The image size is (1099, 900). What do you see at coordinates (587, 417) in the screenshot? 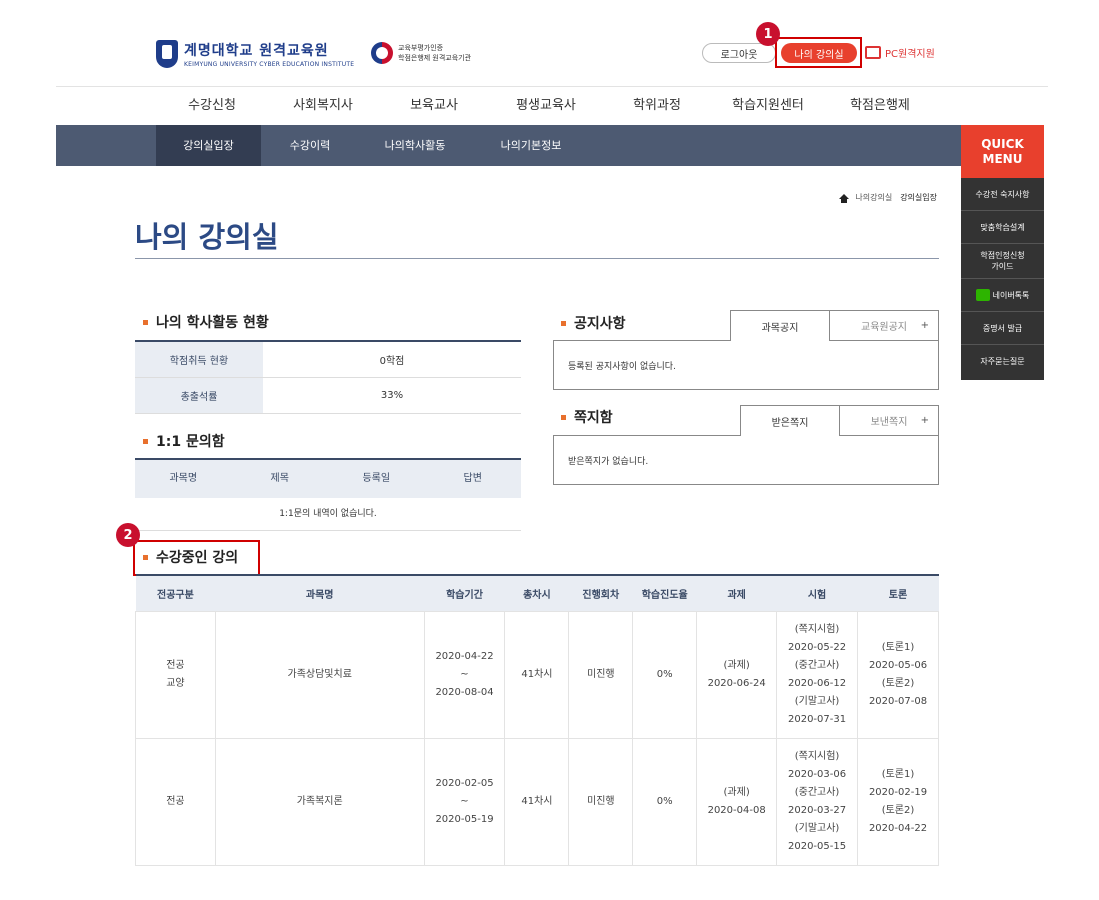
I see `message-section-title: 쪽지함` at bounding box center [587, 417].